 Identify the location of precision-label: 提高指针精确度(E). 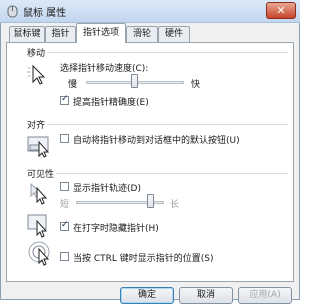
(111, 101).